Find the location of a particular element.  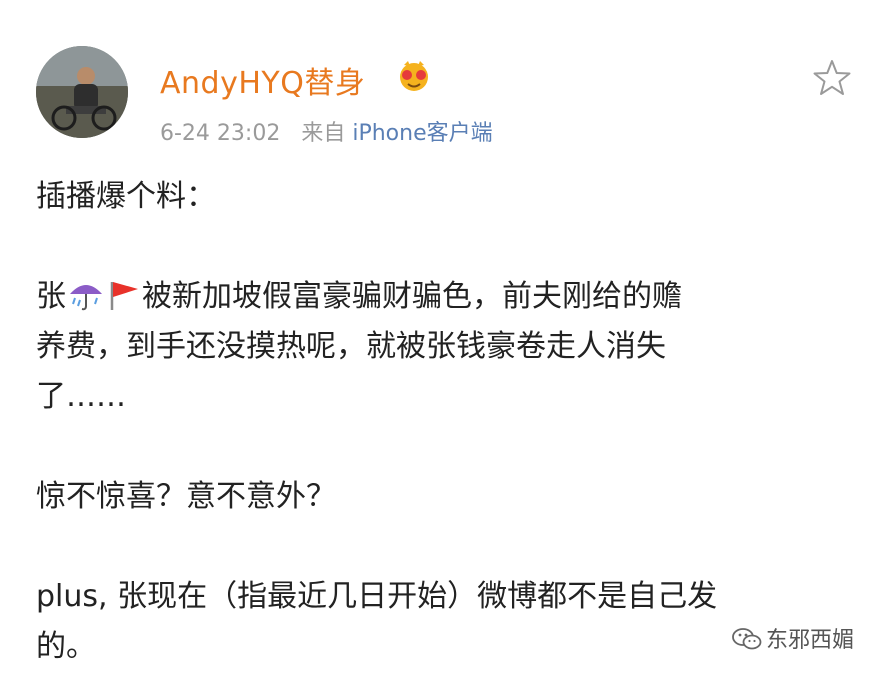

umbrella-rain-icon is located at coordinates (86, 298).